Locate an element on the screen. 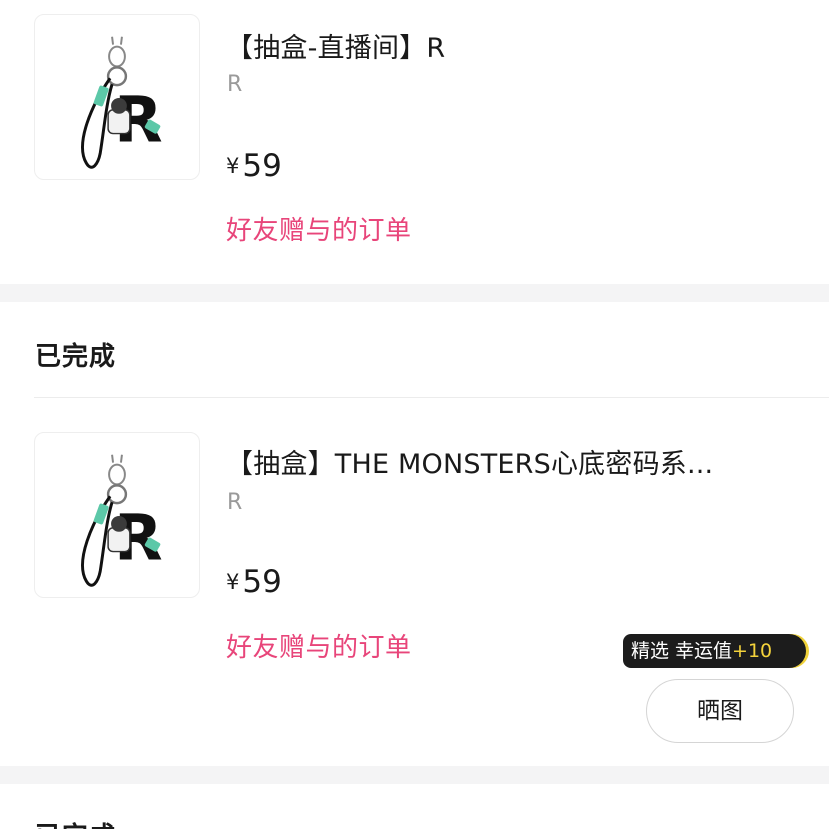 This screenshot has height=829, width=829. divider is located at coordinates (431, 397).